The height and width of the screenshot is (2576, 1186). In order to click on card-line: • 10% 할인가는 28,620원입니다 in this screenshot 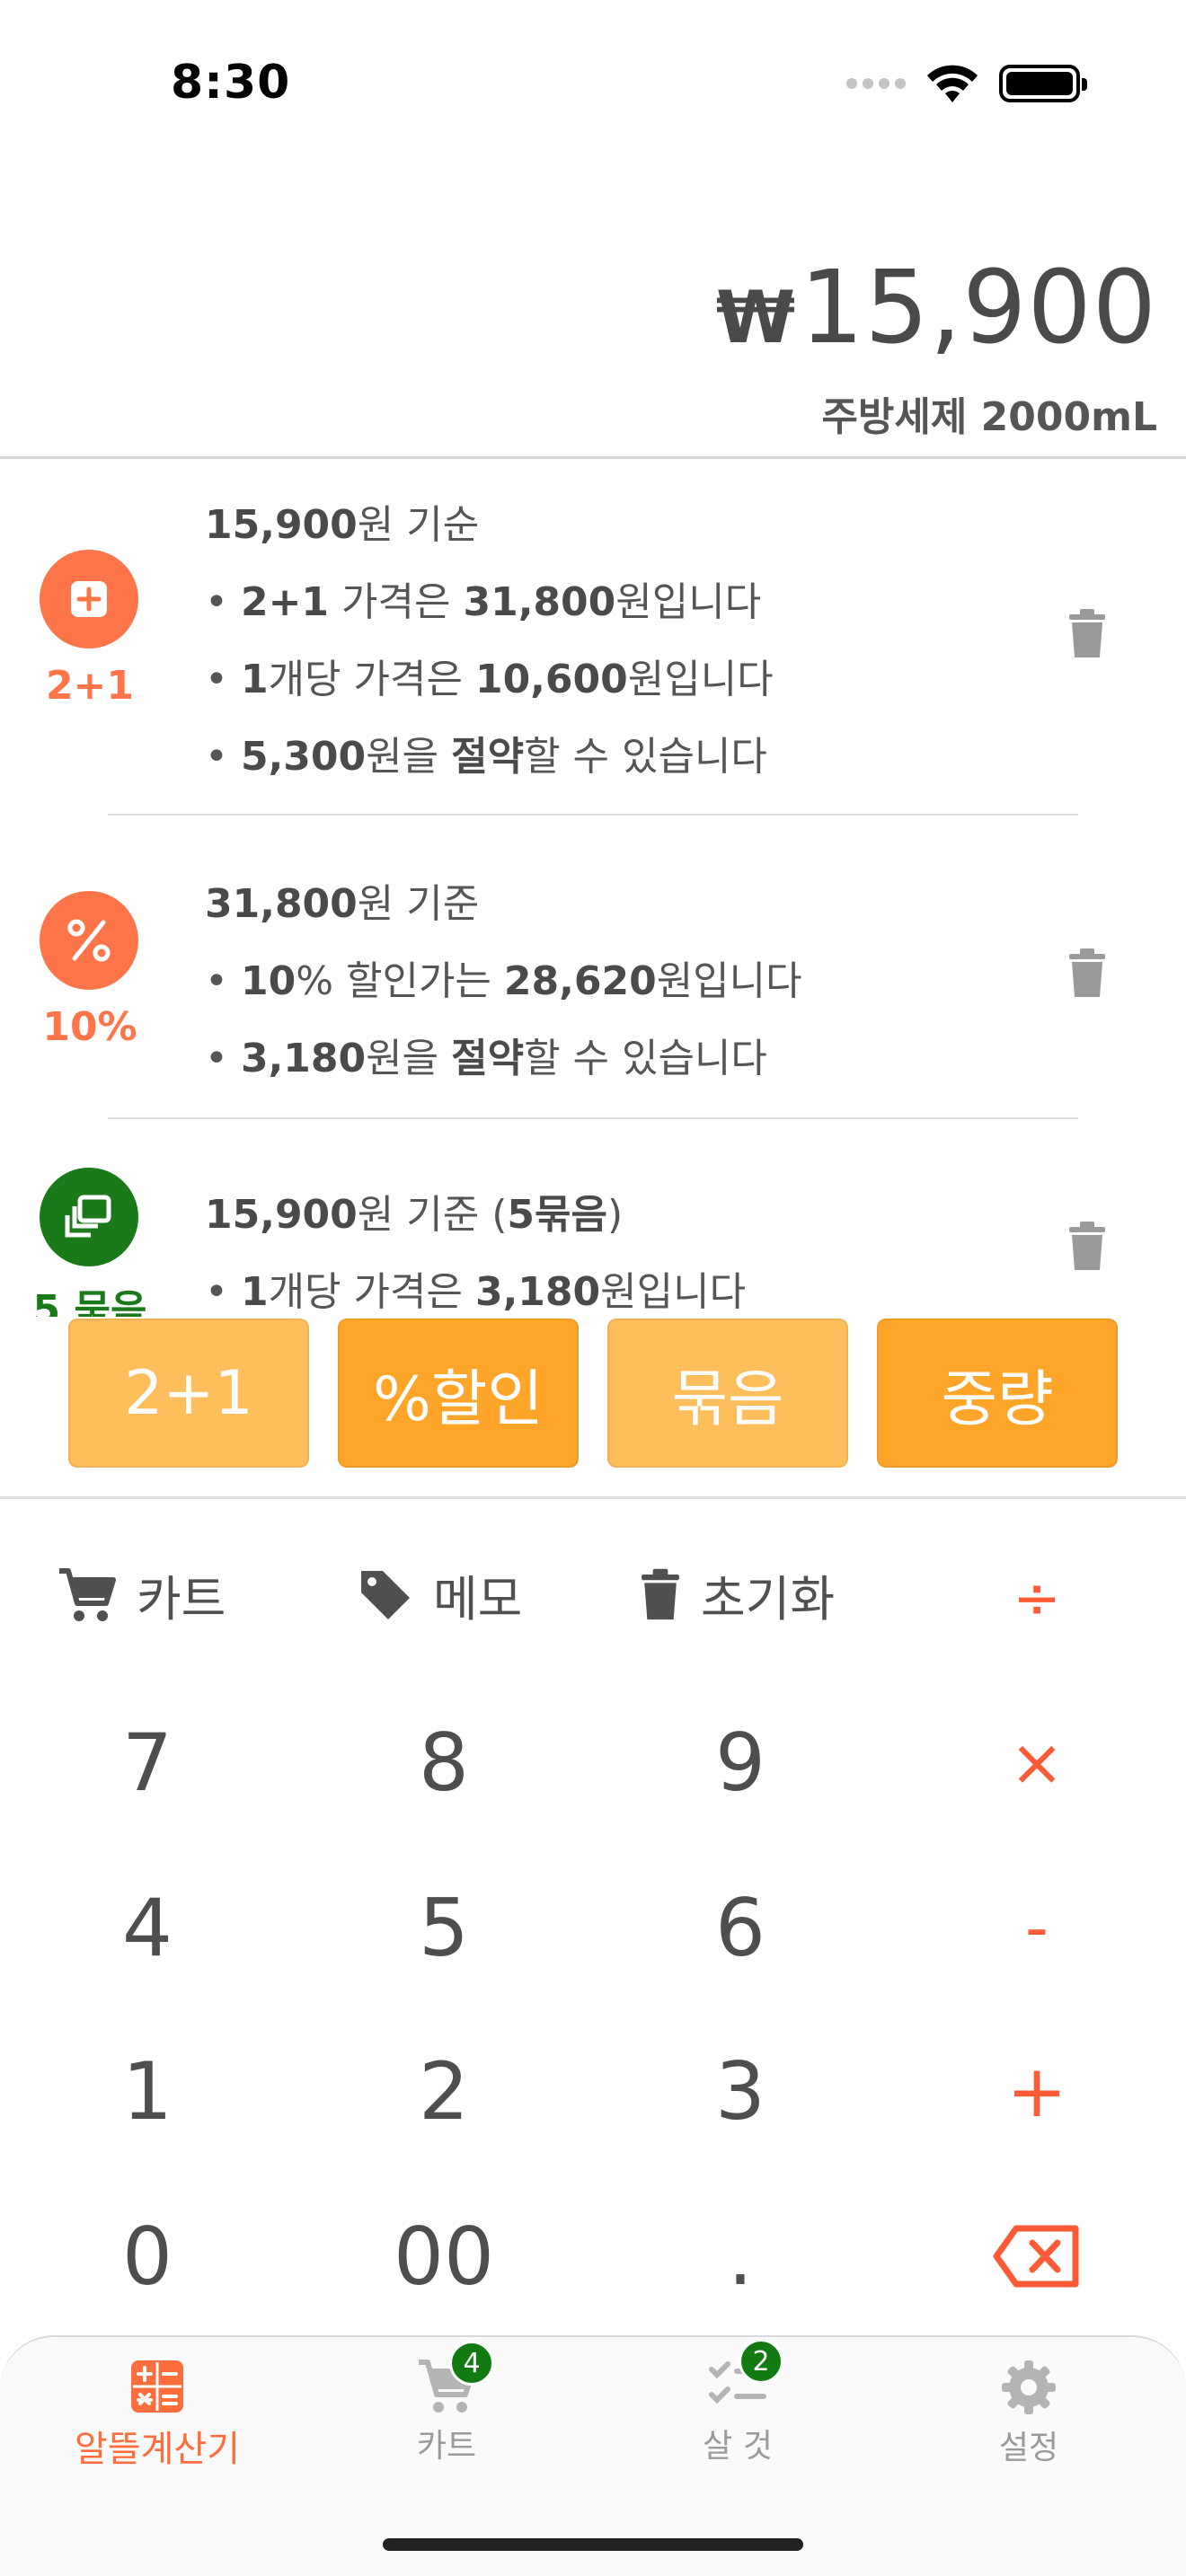, I will do `click(503, 981)`.